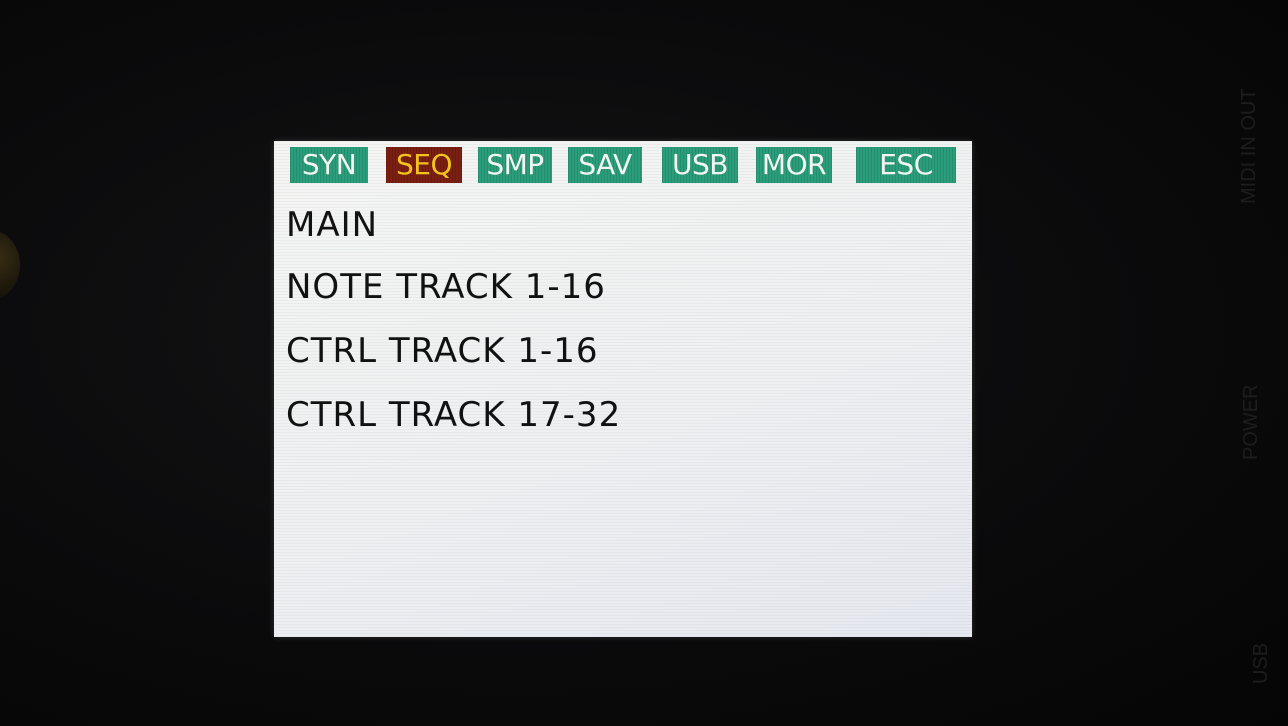  I want to click on tab-usb: USB, so click(700, 165).